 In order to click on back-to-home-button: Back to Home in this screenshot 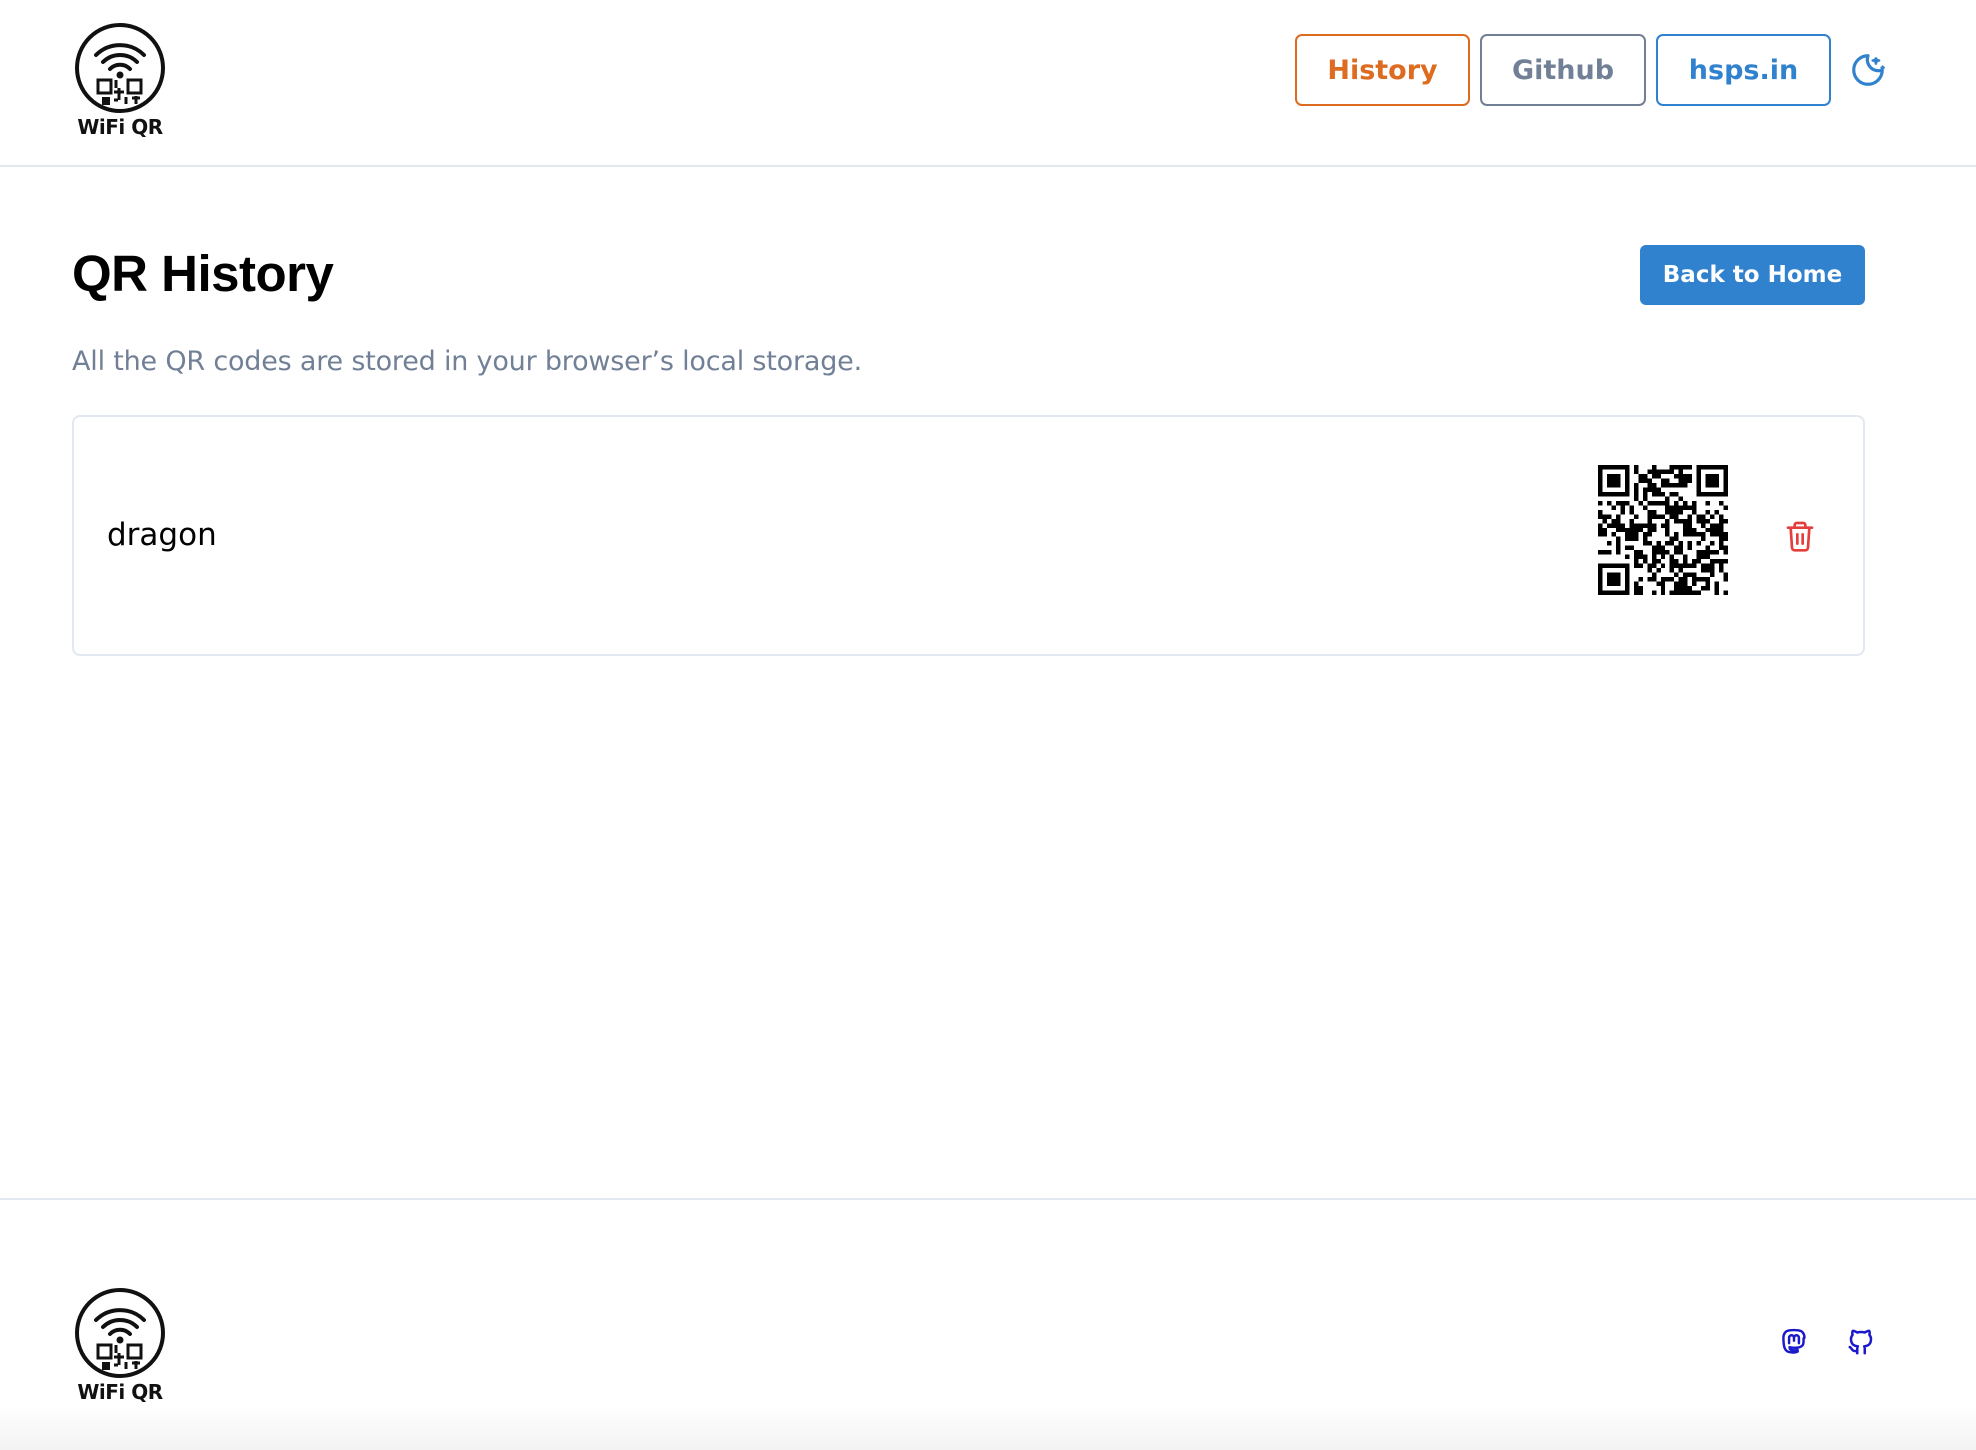, I will do `click(1752, 275)`.